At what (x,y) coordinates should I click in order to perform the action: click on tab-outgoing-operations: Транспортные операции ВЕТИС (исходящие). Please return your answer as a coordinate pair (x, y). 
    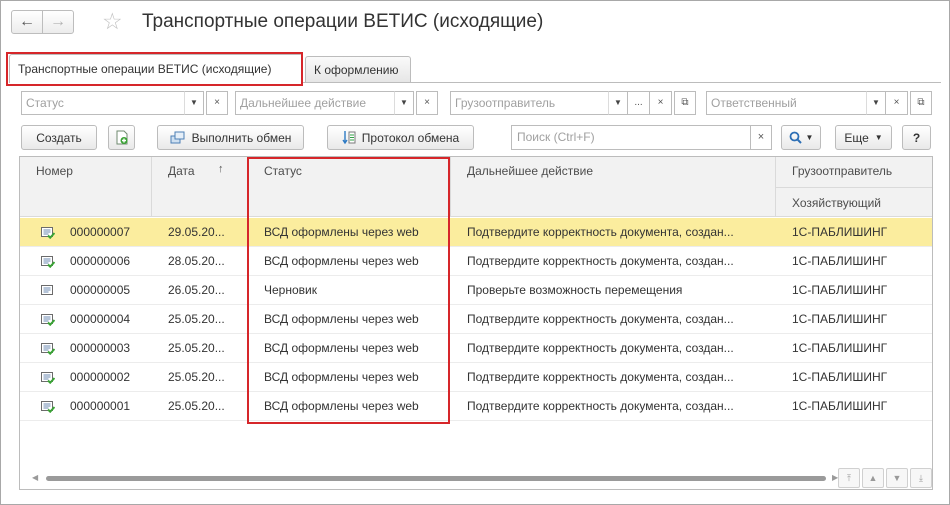
    Looking at the image, I should click on (156, 68).